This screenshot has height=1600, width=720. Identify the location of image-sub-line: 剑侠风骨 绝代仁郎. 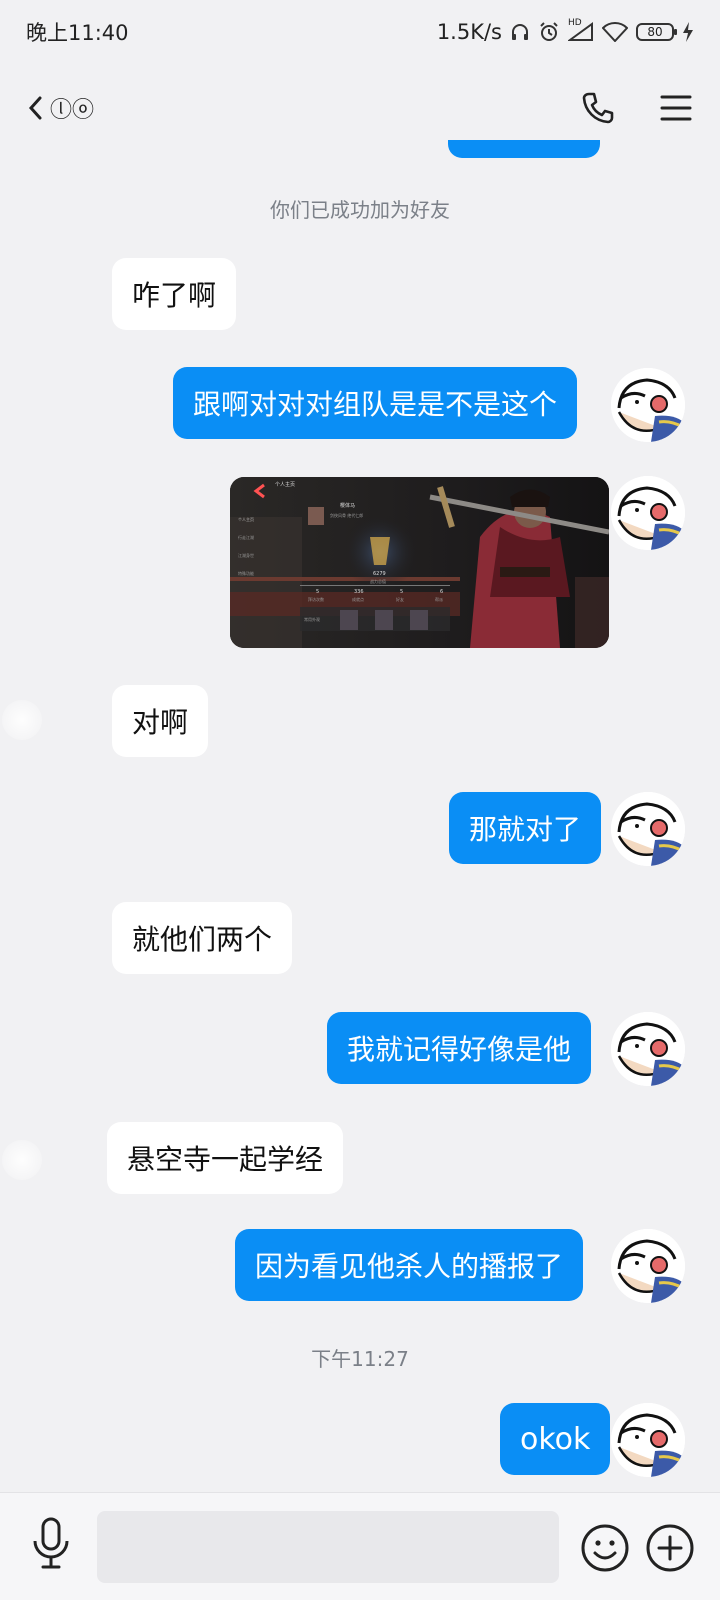
(346, 515).